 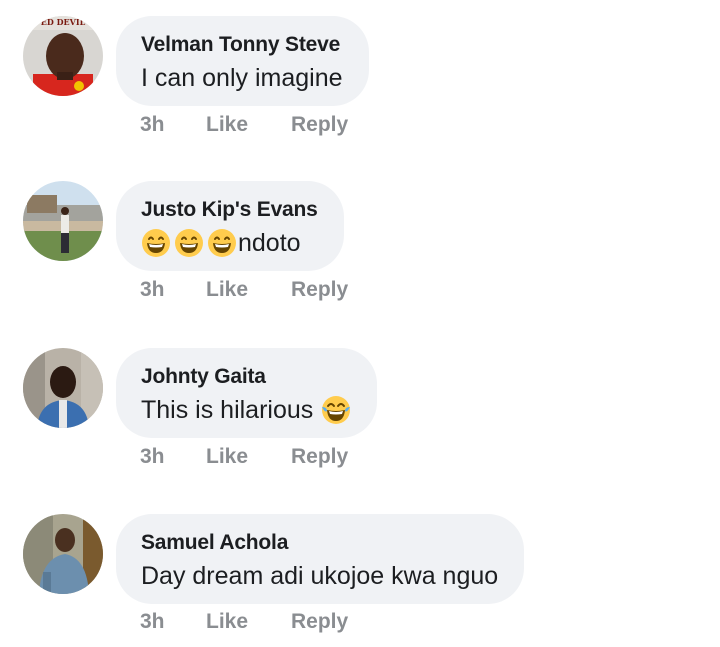 I want to click on face-with-tears-of-joy-icon, so click(x=336, y=410).